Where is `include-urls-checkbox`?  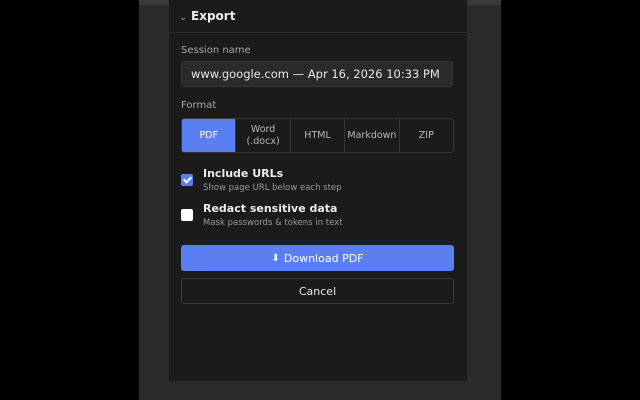
include-urls-checkbox is located at coordinates (187, 180).